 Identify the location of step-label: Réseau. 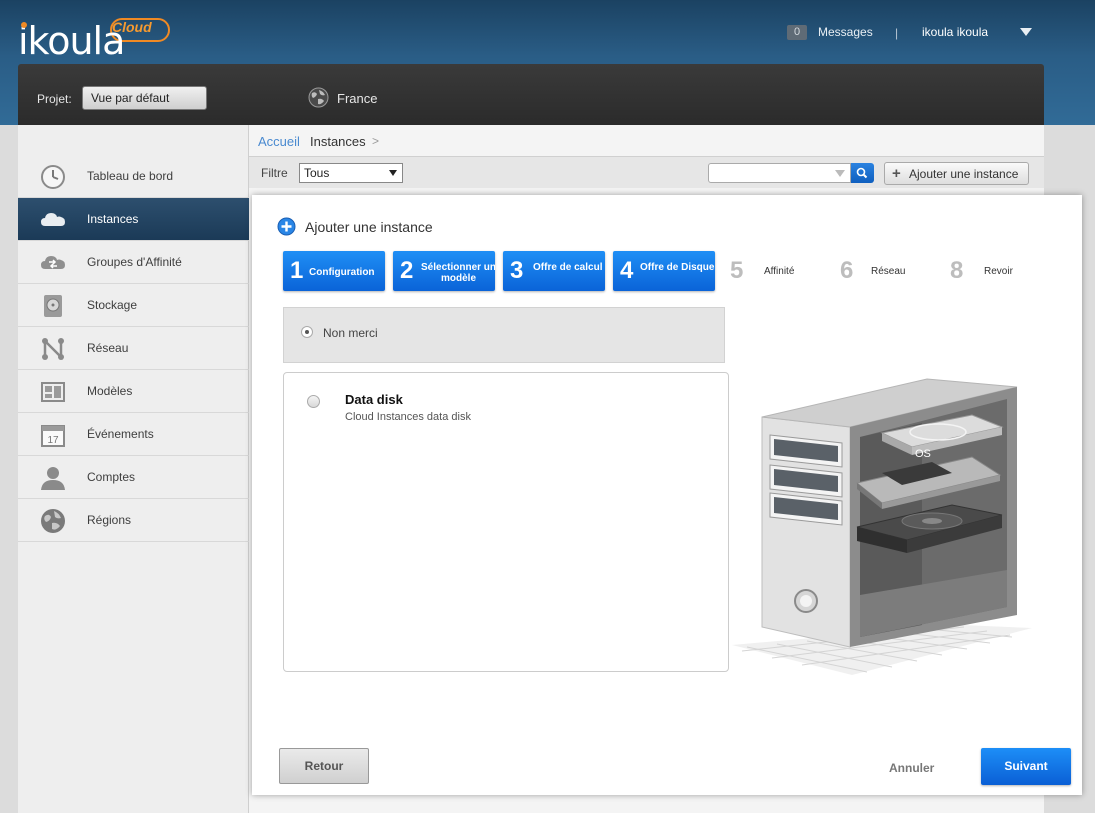
(888, 271).